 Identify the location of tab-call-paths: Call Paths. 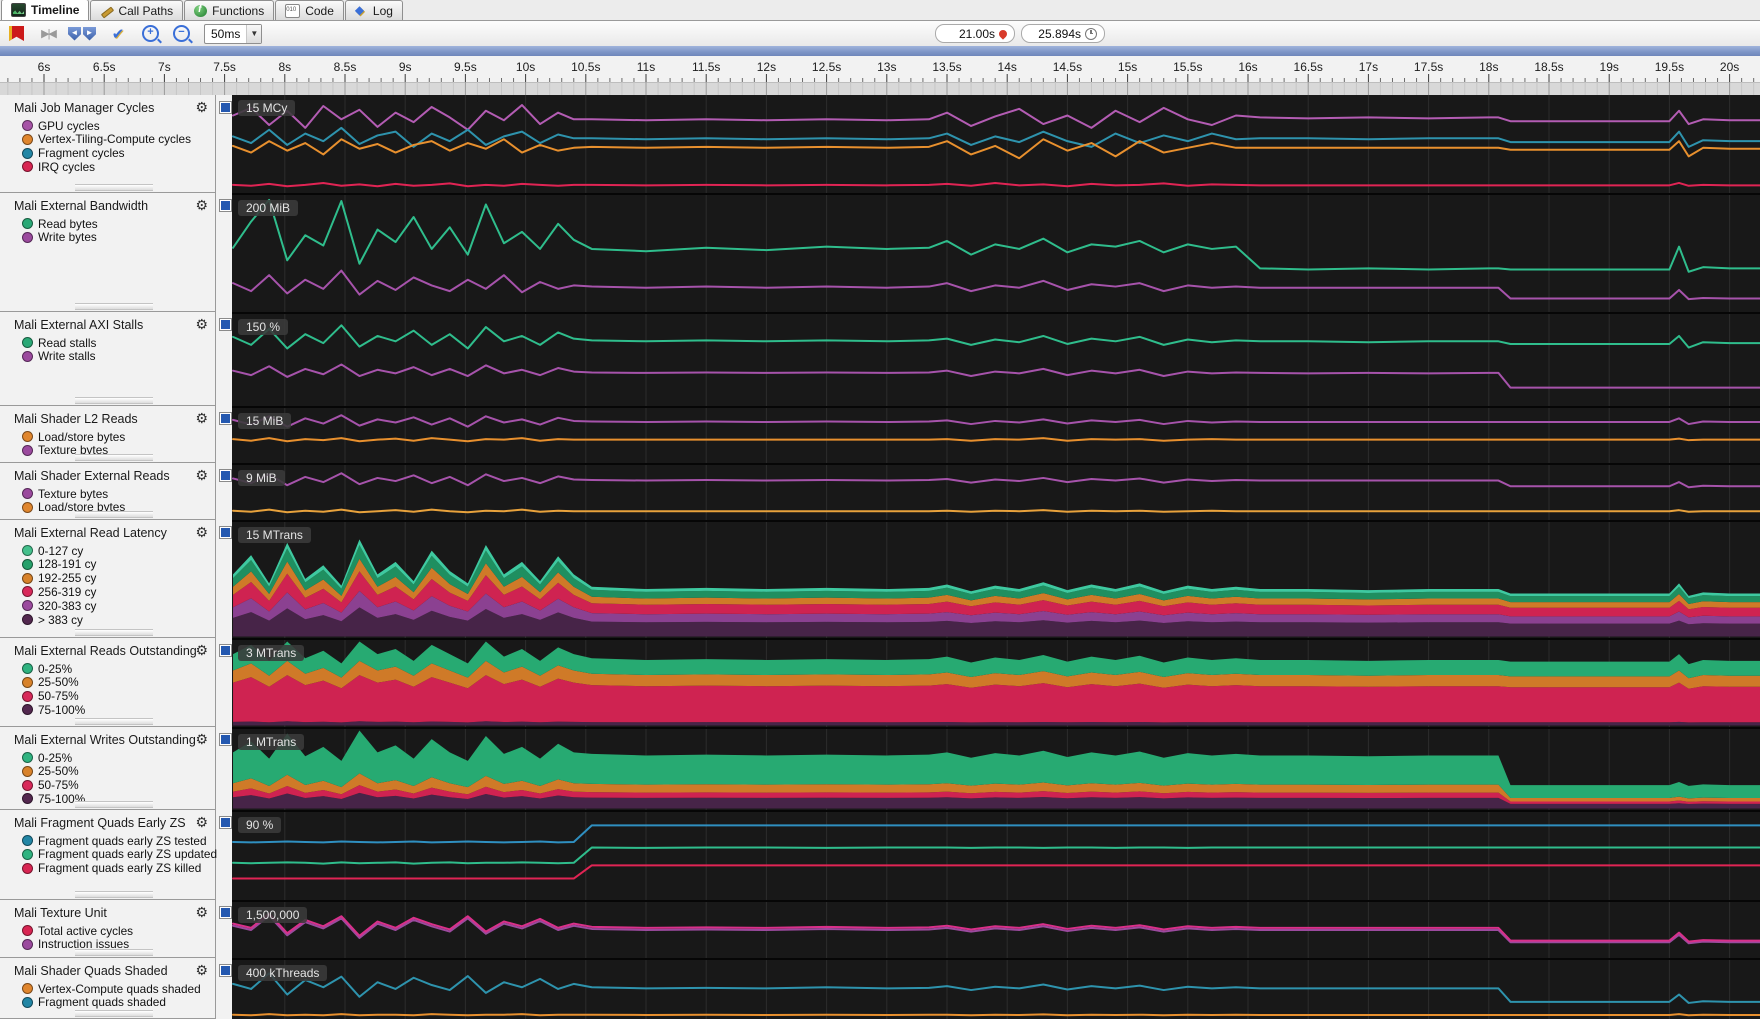
(137, 10).